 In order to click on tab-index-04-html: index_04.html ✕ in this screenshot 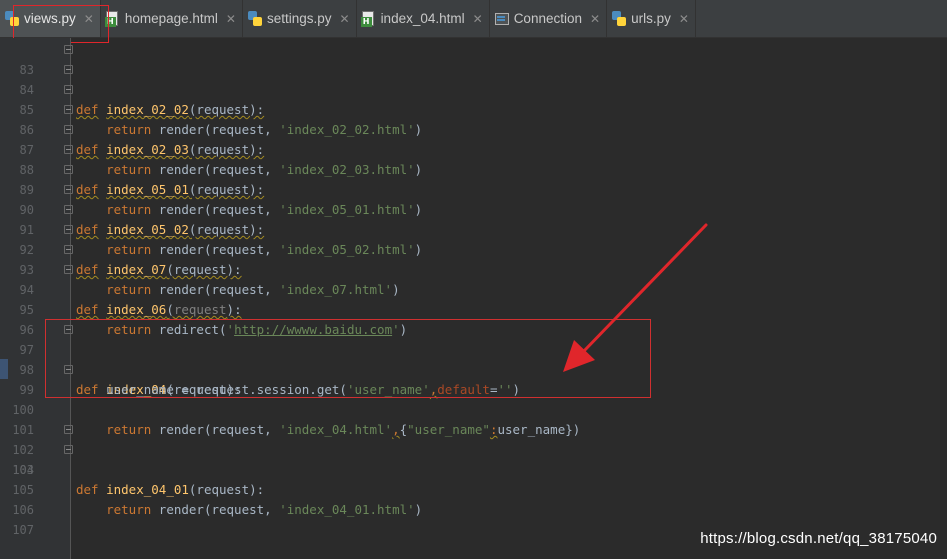, I will do `click(423, 18)`.